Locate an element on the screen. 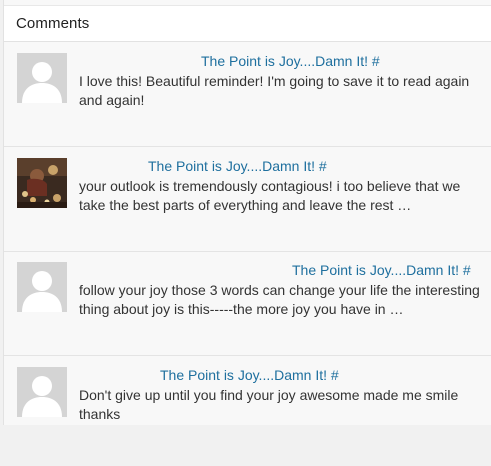 This screenshot has height=466, width=491. user-photo-avatar-icon is located at coordinates (42, 183).